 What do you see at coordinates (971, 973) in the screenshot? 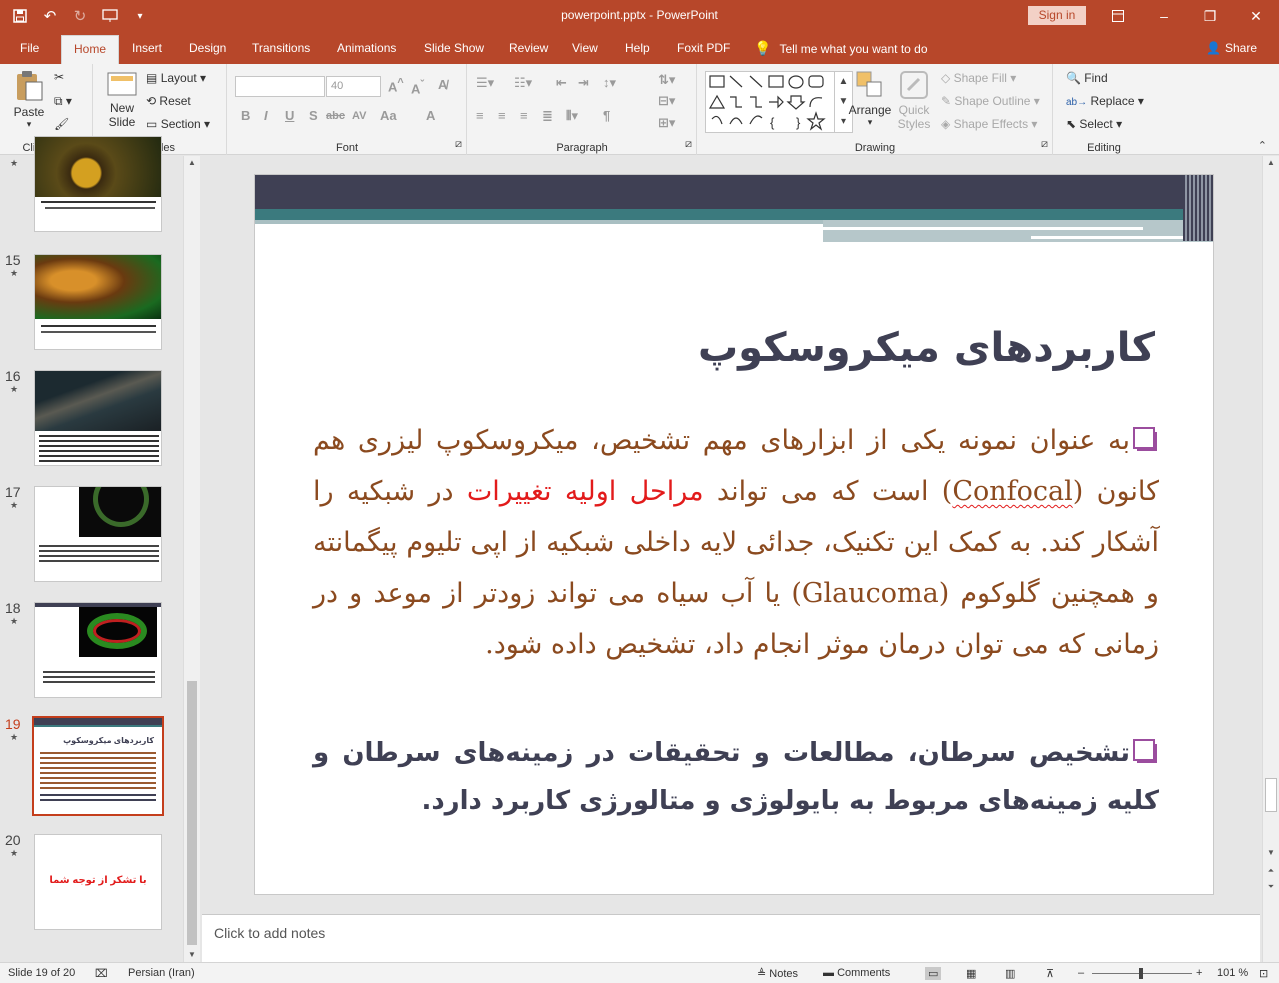
I see `slide-sorter-icon: ▦` at bounding box center [971, 973].